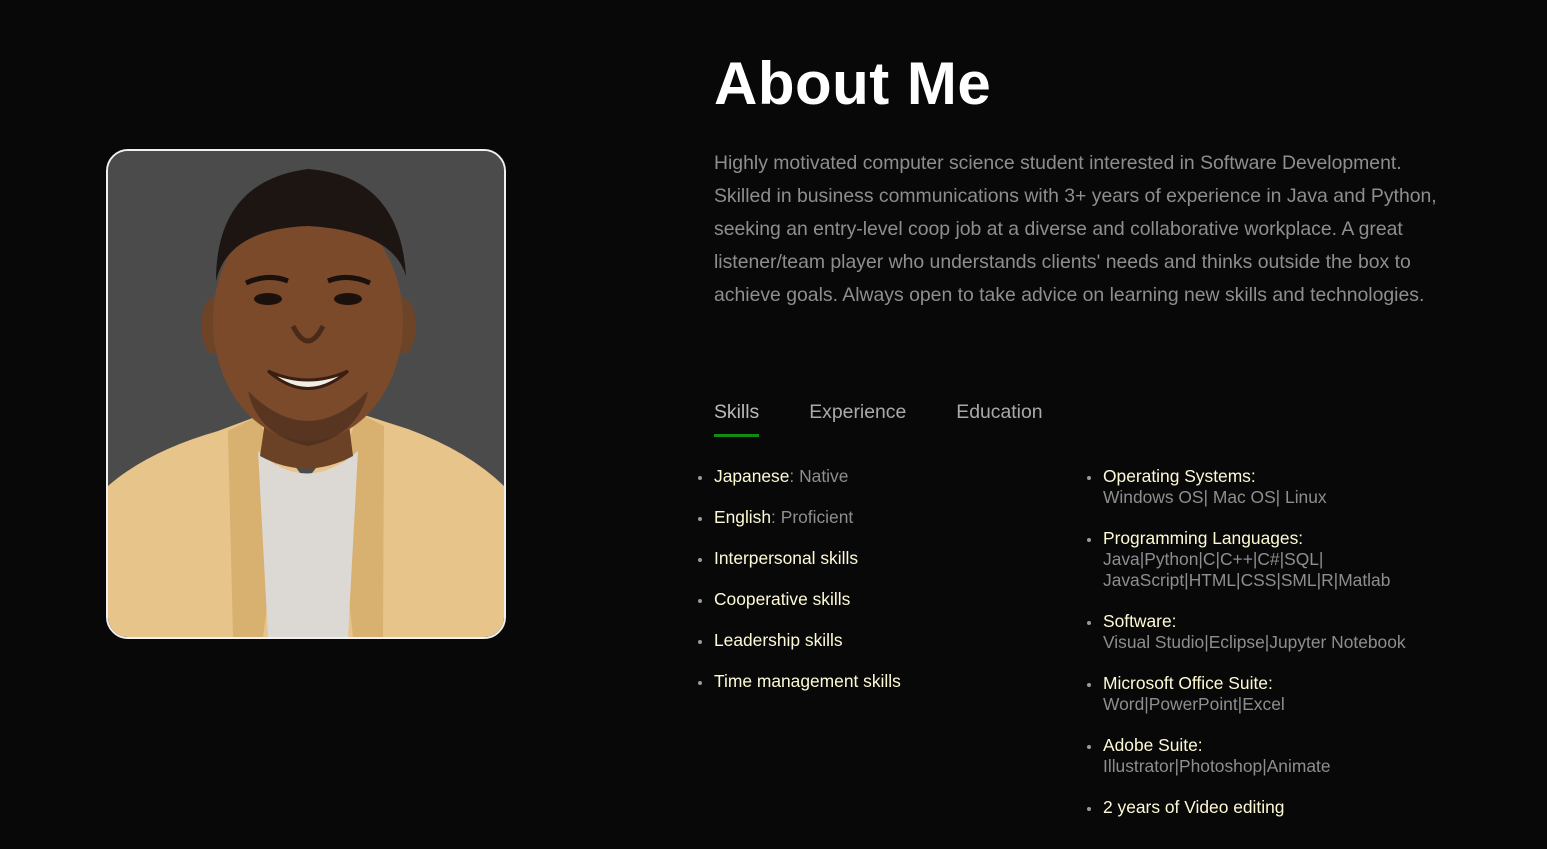 Image resolution: width=1547 pixels, height=849 pixels. Describe the element at coordinates (743, 517) in the screenshot. I see `skill-label: English` at that location.